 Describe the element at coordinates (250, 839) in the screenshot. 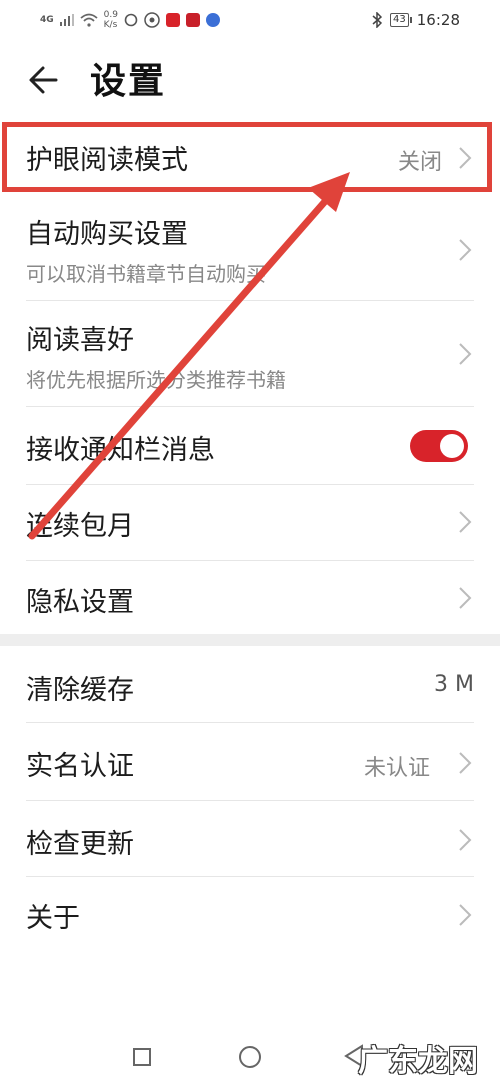

I see `settings-row-check-update: 检查更新` at that location.